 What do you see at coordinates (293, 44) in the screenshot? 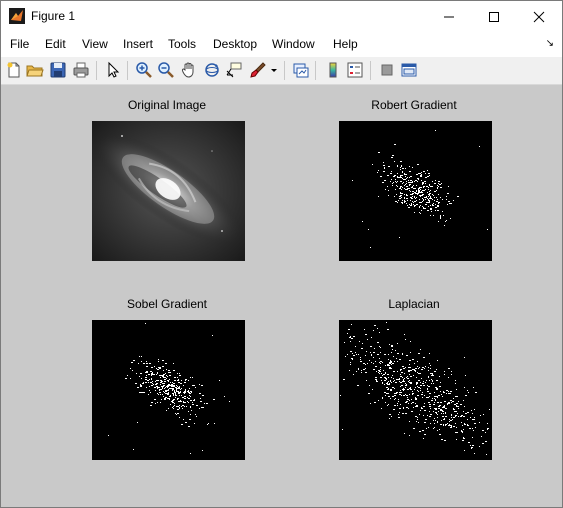
I see `menu-window: Window` at bounding box center [293, 44].